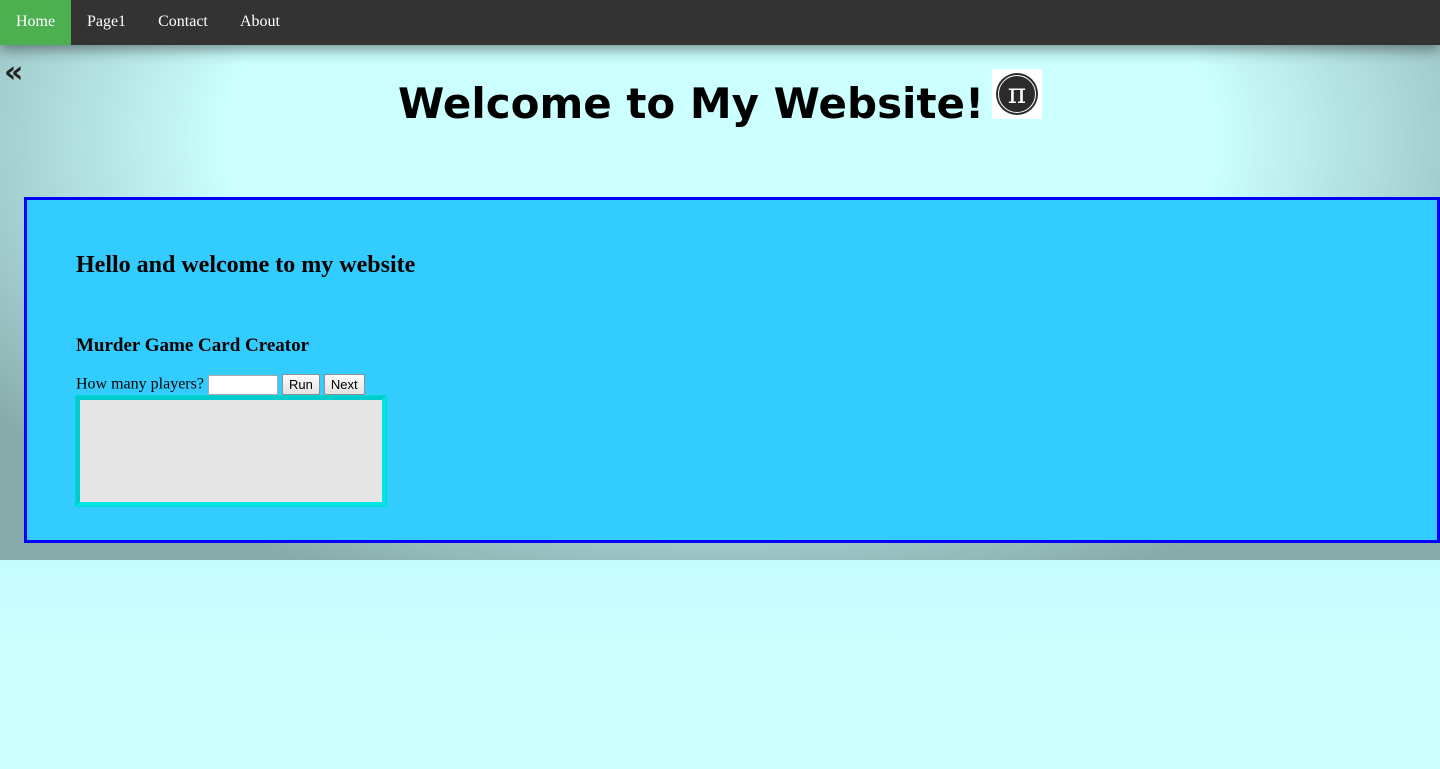 The height and width of the screenshot is (769, 1440). I want to click on top-navigation: Home Page1 Contact About, so click(720, 22).